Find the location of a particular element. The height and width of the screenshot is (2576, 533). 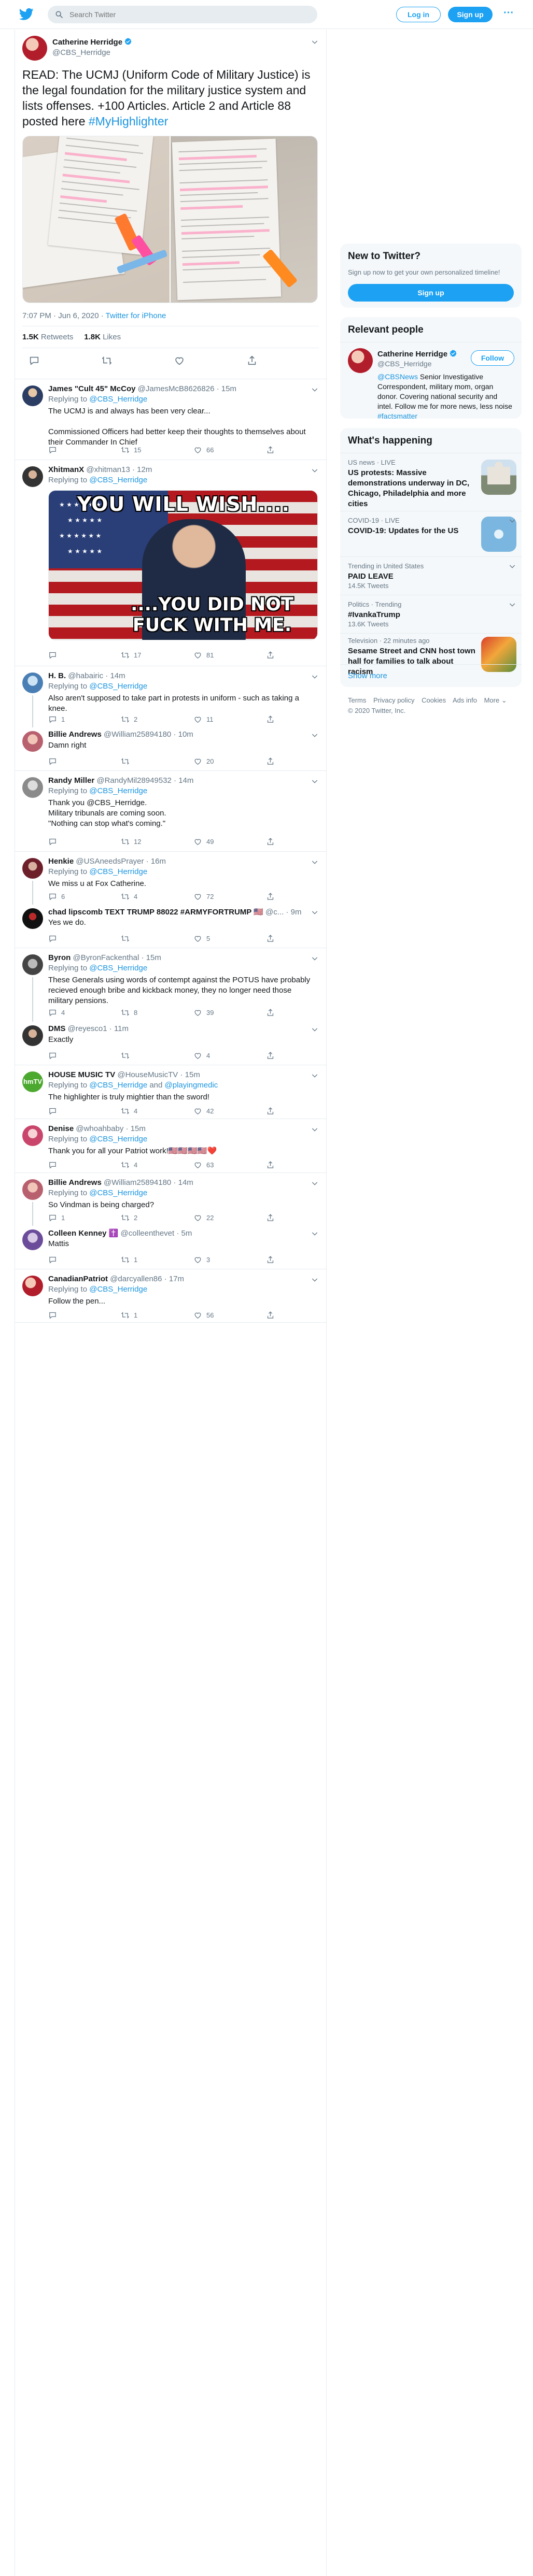

reply-handle: @whoahbaby is located at coordinates (100, 1128).